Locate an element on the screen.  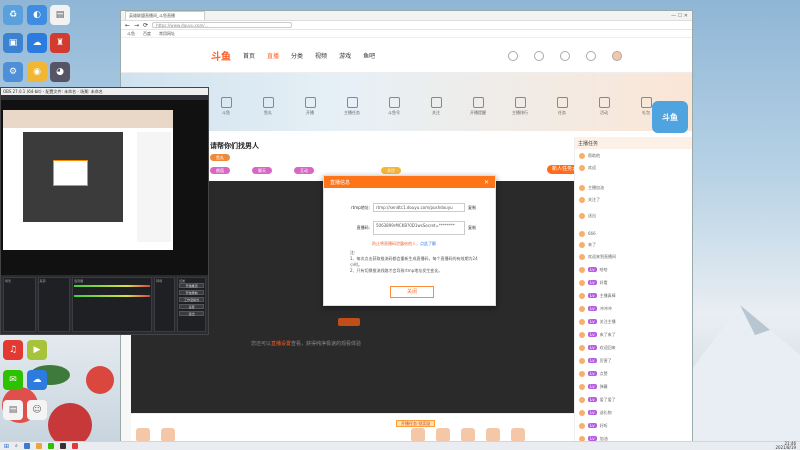
chat-message: 主播加油 is located at coordinates (633, 187).